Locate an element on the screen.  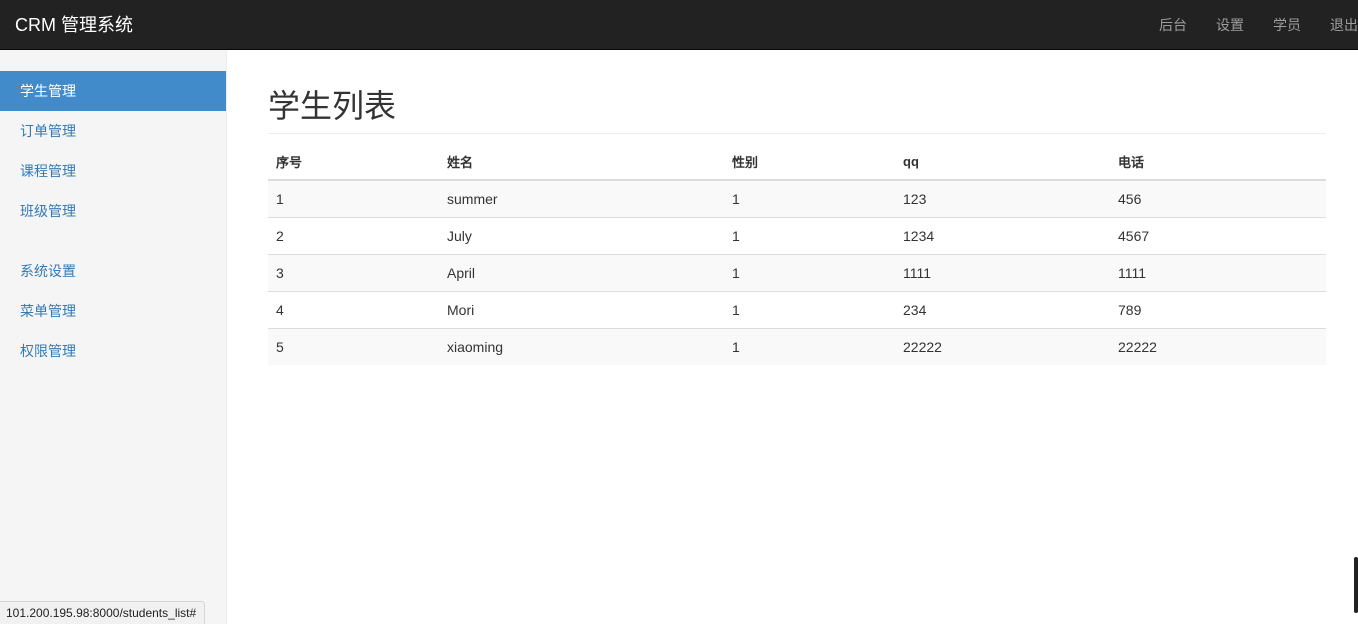
status-url-bar: 101.200.195.98:8000/students_list# is located at coordinates (103, 612).